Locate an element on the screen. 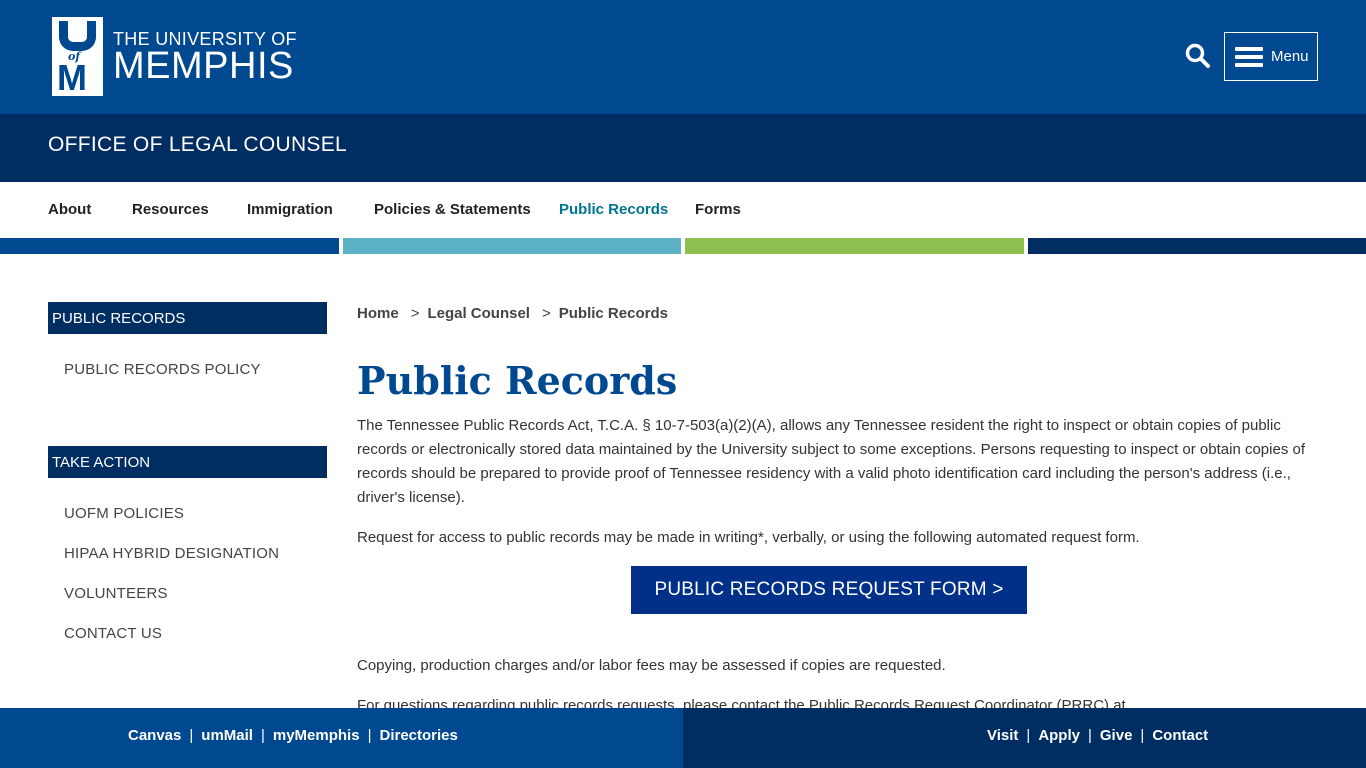 The image size is (1366, 768). color-bar-navy is located at coordinates (1197, 246).